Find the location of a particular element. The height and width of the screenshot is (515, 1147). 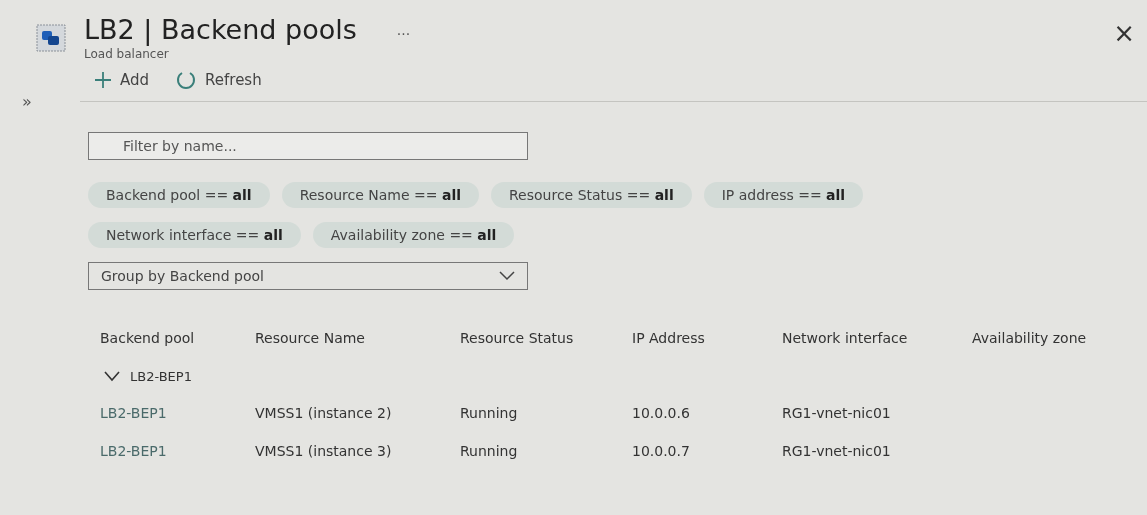

filter-pill: IP address == all is located at coordinates (783, 195).